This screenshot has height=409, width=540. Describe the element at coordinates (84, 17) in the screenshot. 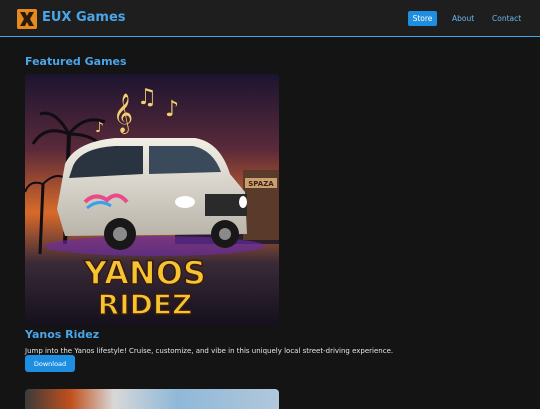

I see `brand-name: EUX Games` at that location.